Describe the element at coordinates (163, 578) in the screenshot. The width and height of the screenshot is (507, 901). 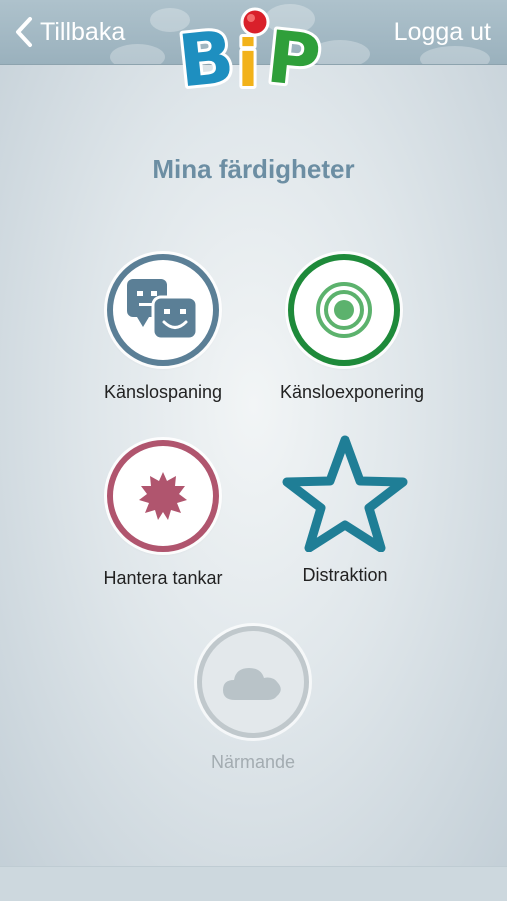
I see `skill-hantera-tankar-label: Hantera tankar` at that location.